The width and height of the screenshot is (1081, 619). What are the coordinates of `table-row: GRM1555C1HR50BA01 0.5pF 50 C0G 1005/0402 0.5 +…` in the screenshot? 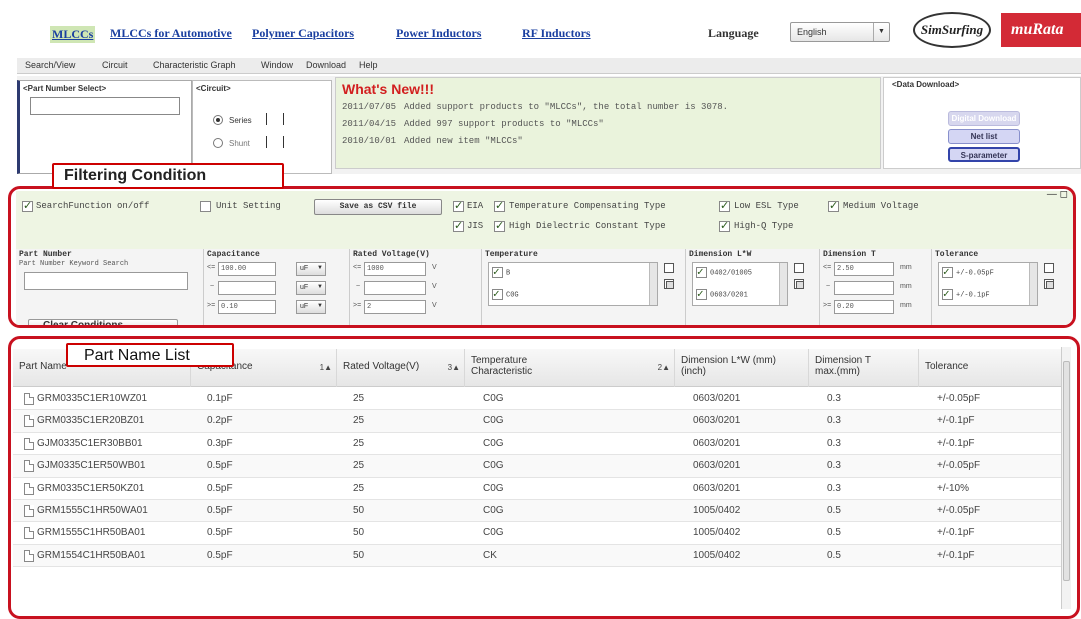 It's located at (538, 533).